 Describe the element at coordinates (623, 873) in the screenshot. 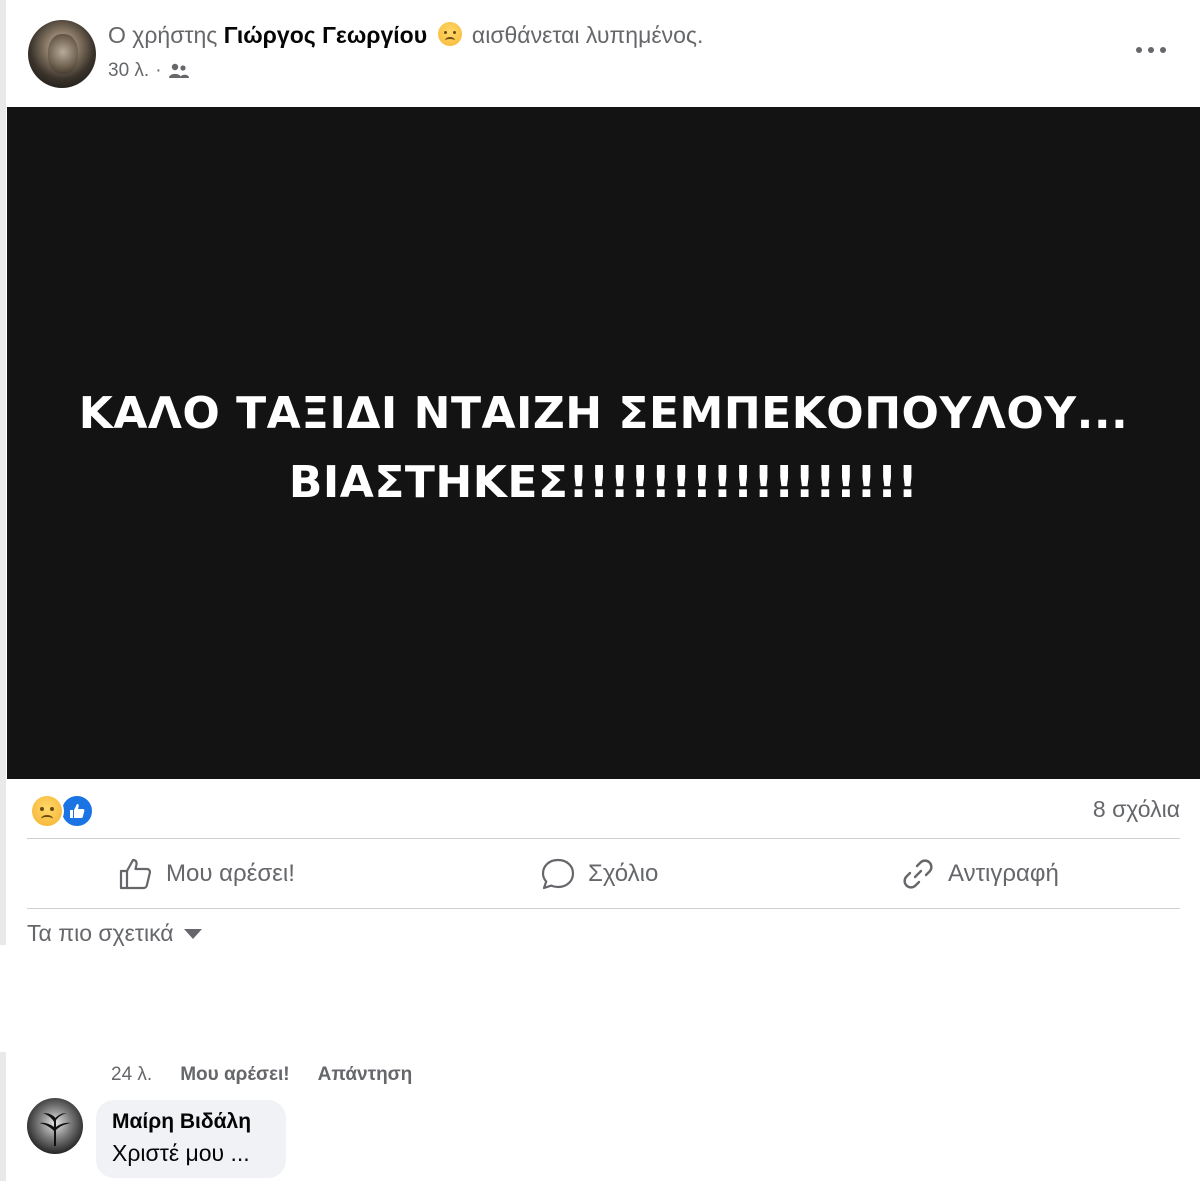

I see `comment-label: Σχόλιο` at that location.